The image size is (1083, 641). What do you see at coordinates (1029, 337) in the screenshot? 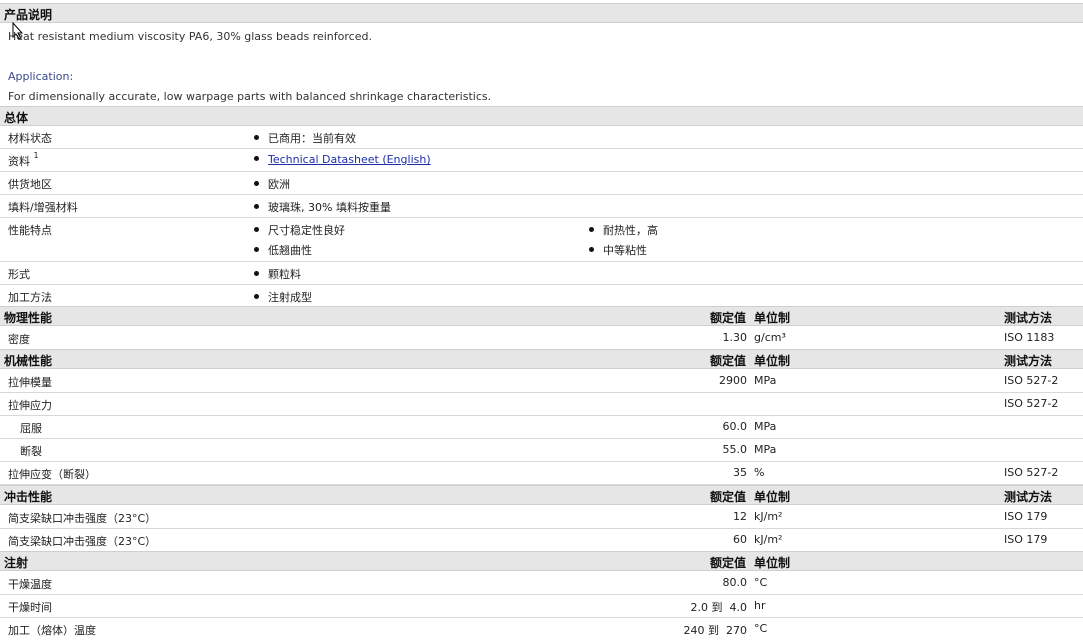
I see `test-method: ISO 1183` at bounding box center [1029, 337].